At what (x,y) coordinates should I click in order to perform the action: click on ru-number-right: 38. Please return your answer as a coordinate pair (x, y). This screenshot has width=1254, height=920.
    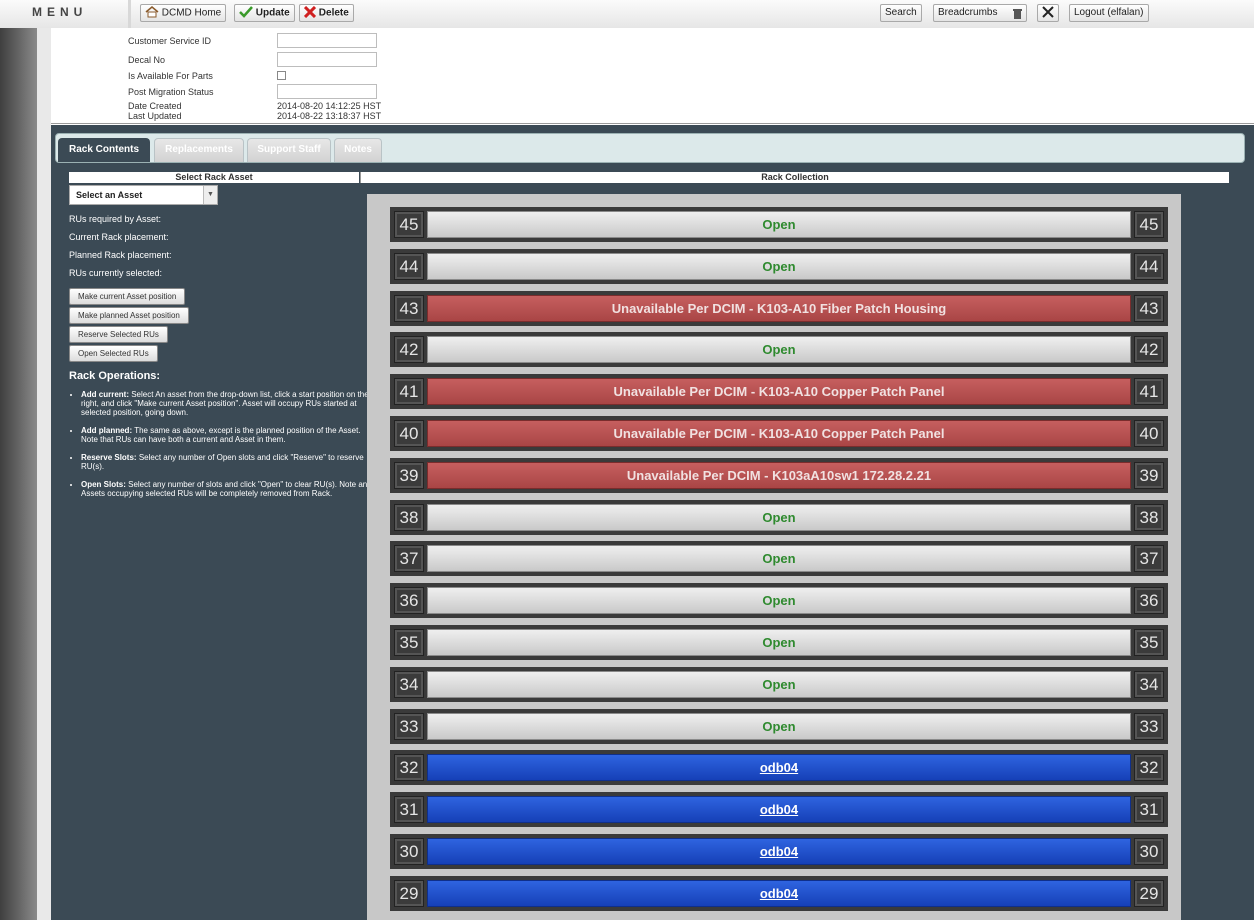
    Looking at the image, I should click on (1149, 517).